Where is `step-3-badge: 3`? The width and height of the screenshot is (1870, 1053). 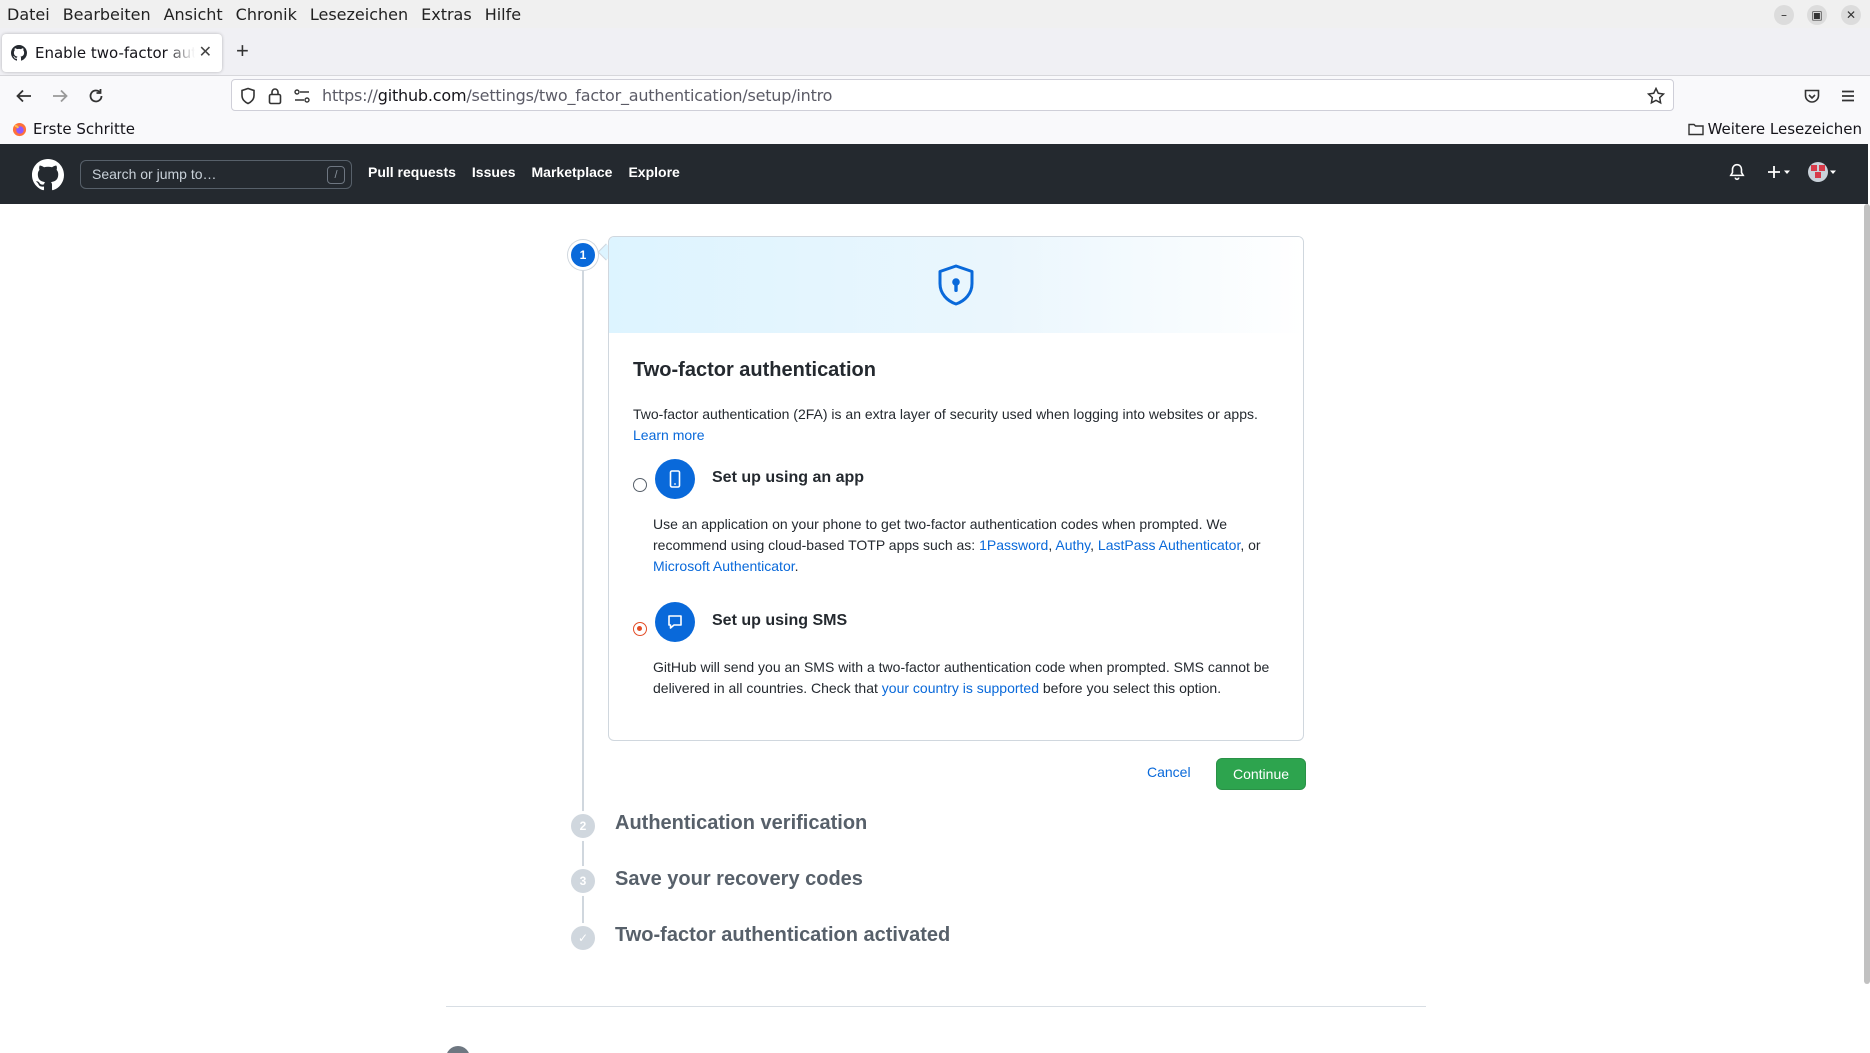 step-3-badge: 3 is located at coordinates (583, 881).